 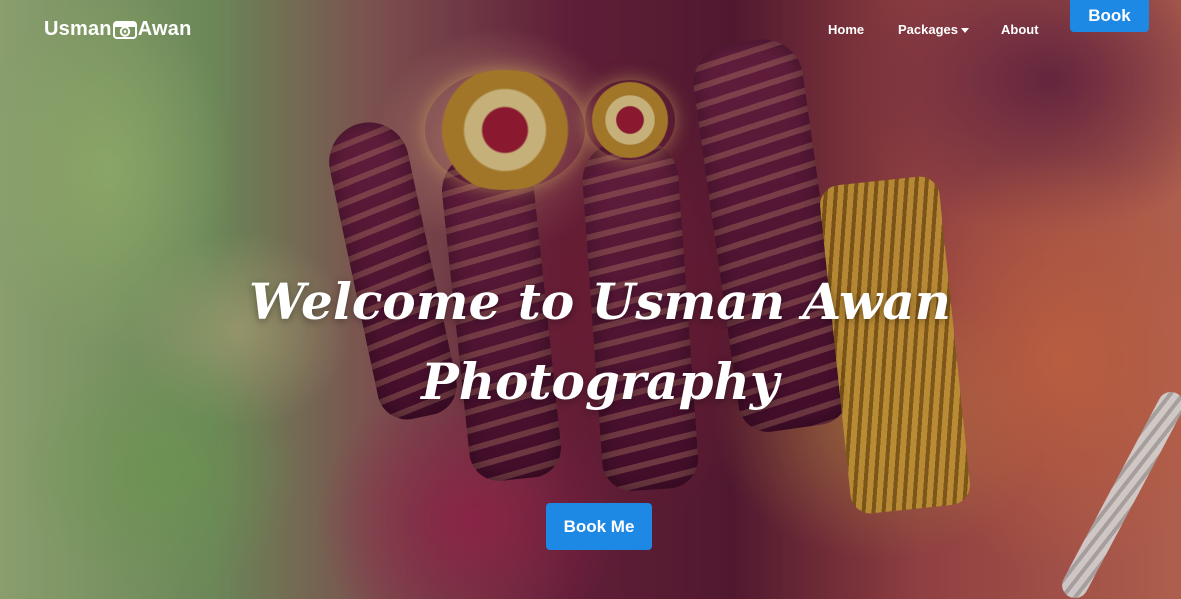 What do you see at coordinates (124, 29) in the screenshot?
I see `camera-icon` at bounding box center [124, 29].